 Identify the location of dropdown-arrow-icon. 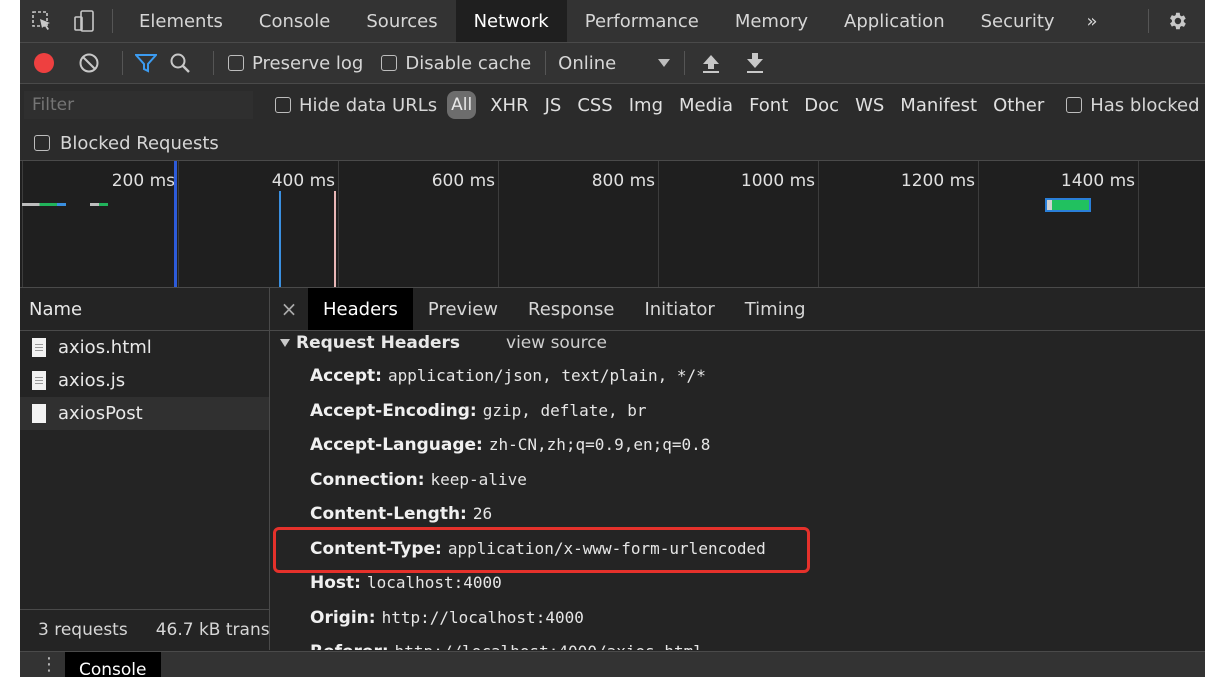
(664, 63).